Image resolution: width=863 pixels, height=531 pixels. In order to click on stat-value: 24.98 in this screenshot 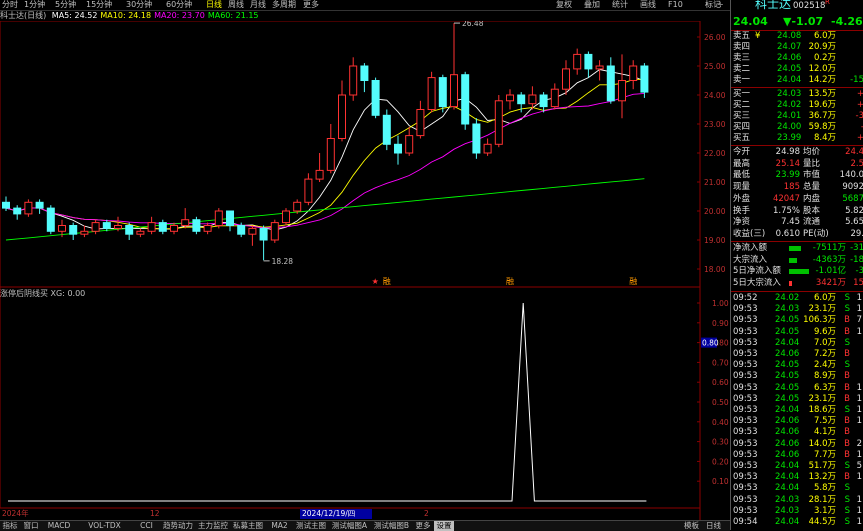, I will do `click(787, 152)`.